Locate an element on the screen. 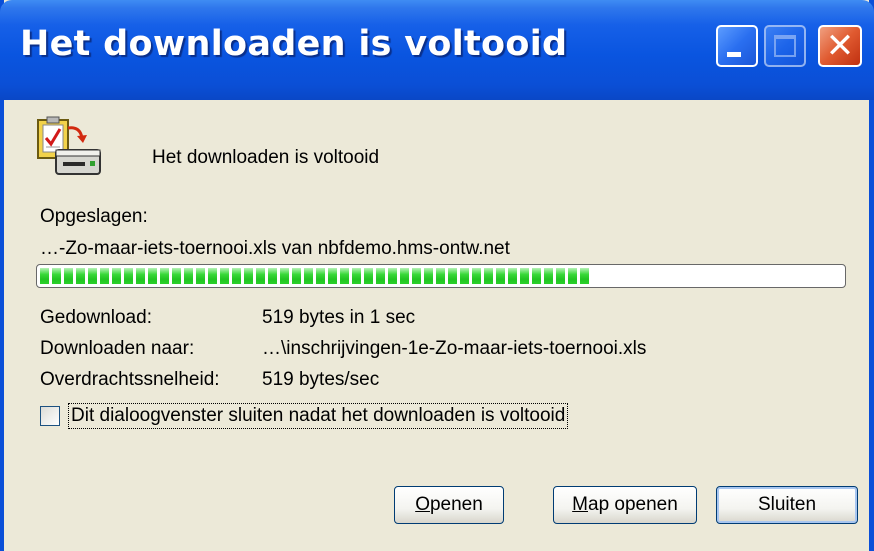 The height and width of the screenshot is (551, 874). close-window-button: ✕ is located at coordinates (840, 46).